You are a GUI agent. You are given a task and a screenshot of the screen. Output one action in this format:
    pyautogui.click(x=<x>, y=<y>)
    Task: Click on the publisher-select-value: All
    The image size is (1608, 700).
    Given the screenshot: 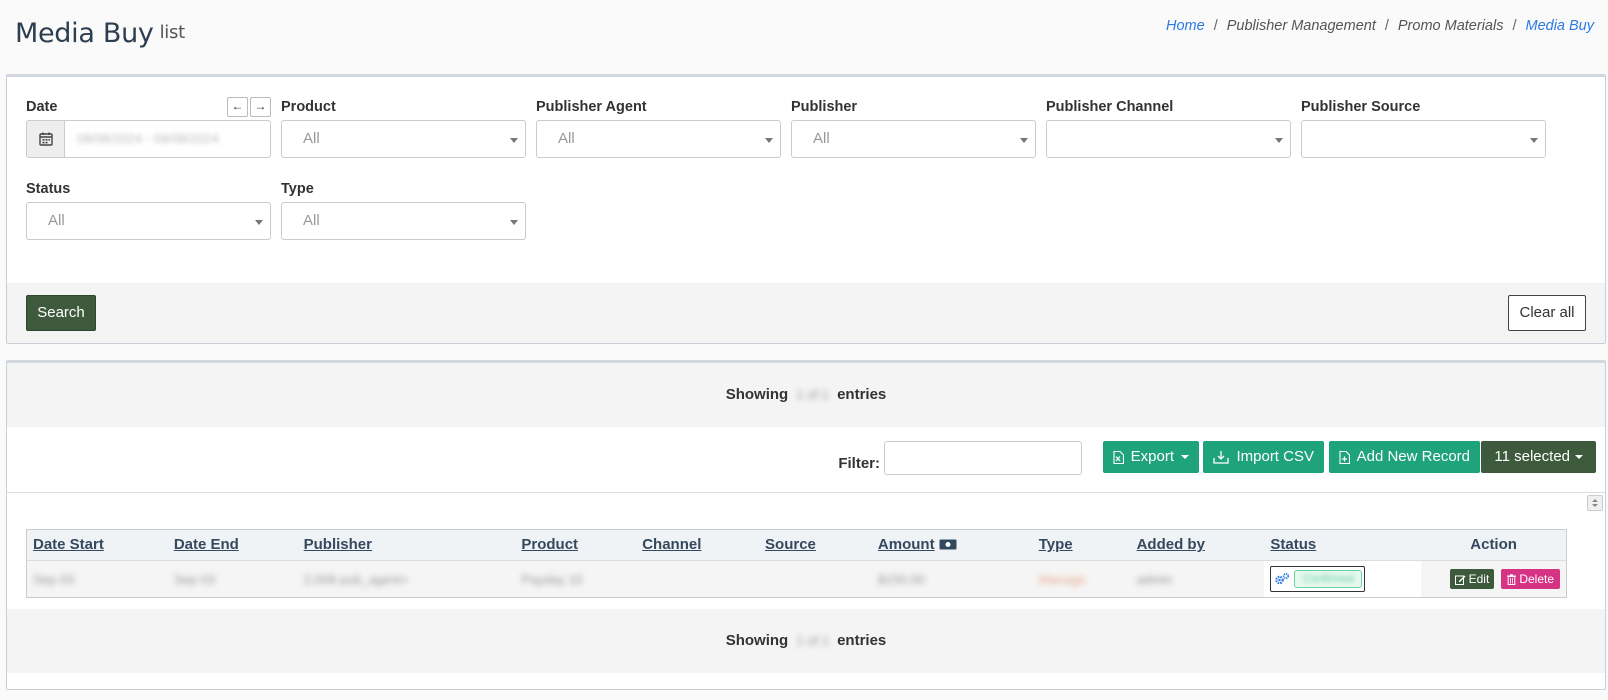 What is the action you would take?
    pyautogui.click(x=821, y=138)
    